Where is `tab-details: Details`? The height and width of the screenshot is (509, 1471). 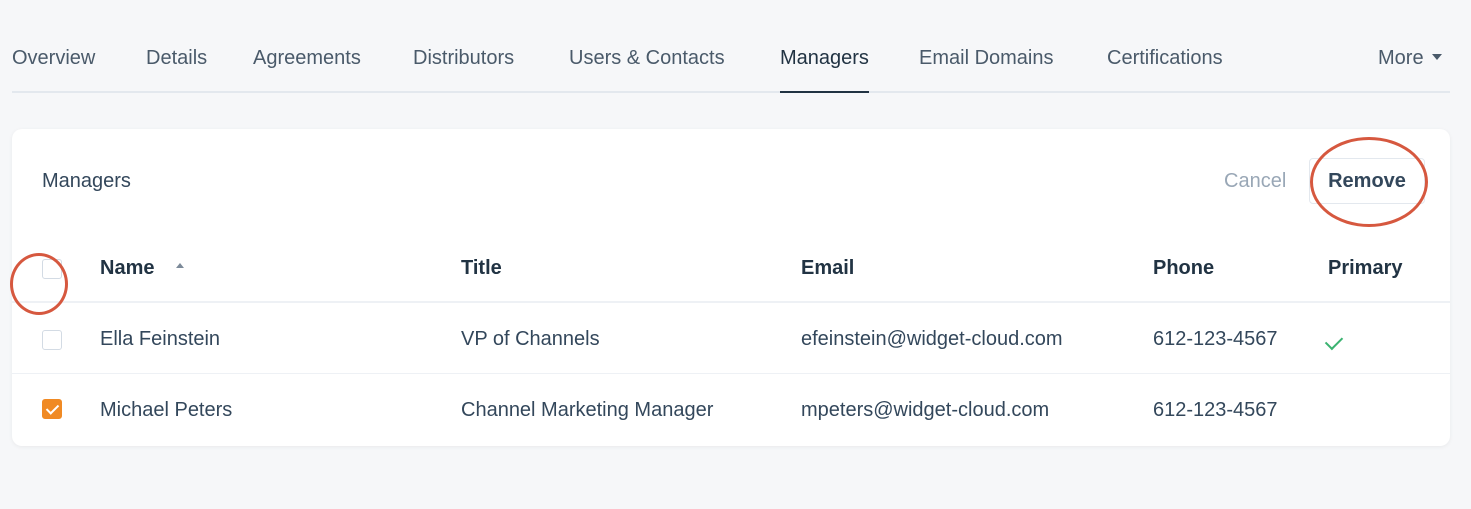 tab-details: Details is located at coordinates (176, 70).